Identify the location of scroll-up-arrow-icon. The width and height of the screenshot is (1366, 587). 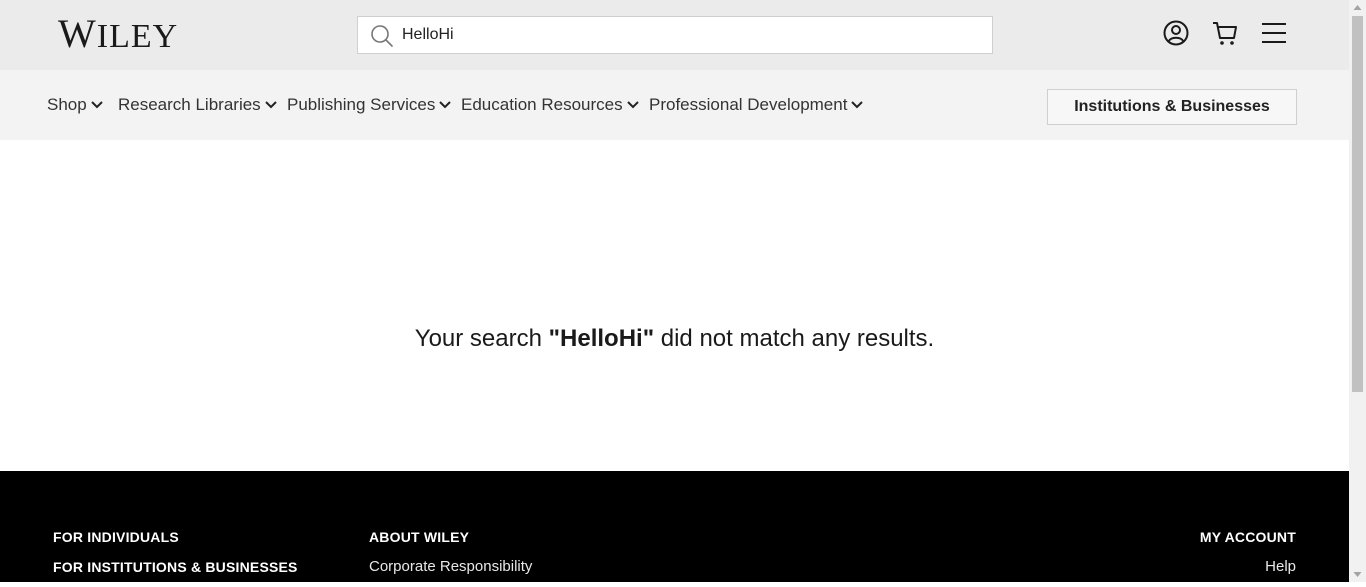
(1357, 8).